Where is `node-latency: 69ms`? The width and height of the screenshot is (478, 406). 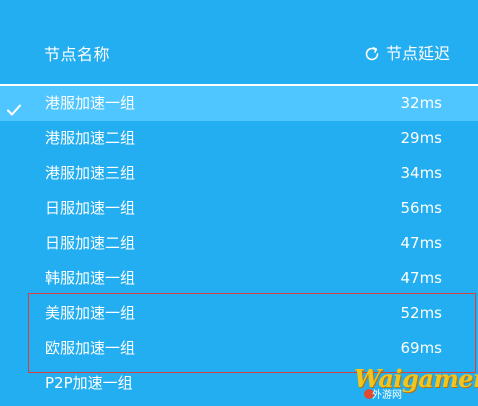 node-latency: 69ms is located at coordinates (421, 348).